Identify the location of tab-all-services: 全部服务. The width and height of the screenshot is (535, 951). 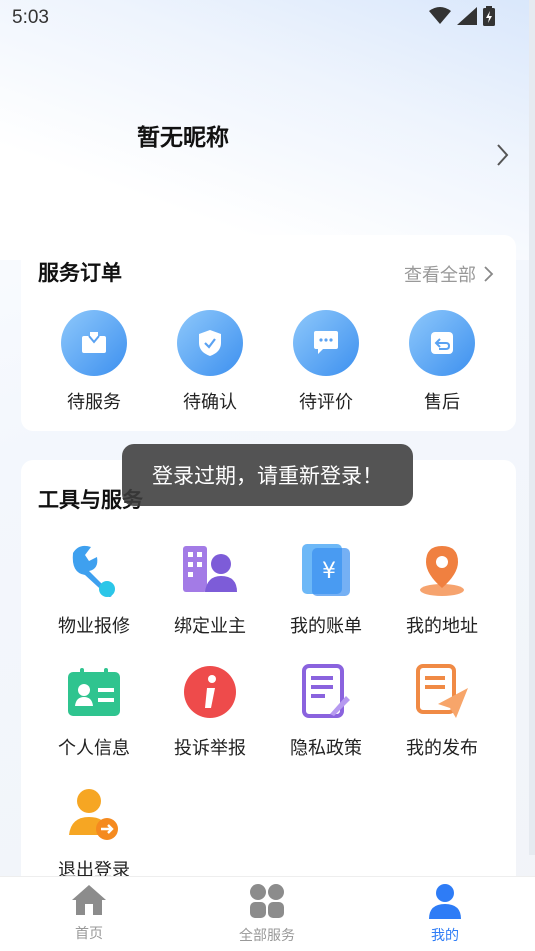
(267, 914).